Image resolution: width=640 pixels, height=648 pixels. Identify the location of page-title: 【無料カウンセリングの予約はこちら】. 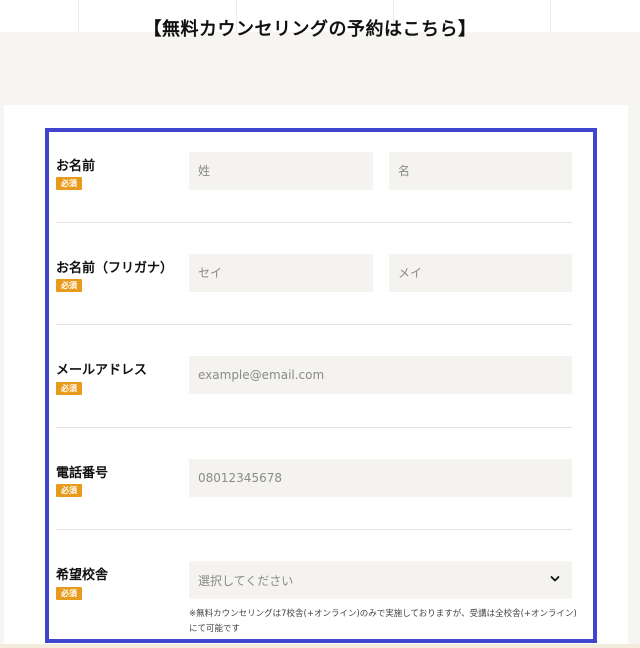
(310, 29).